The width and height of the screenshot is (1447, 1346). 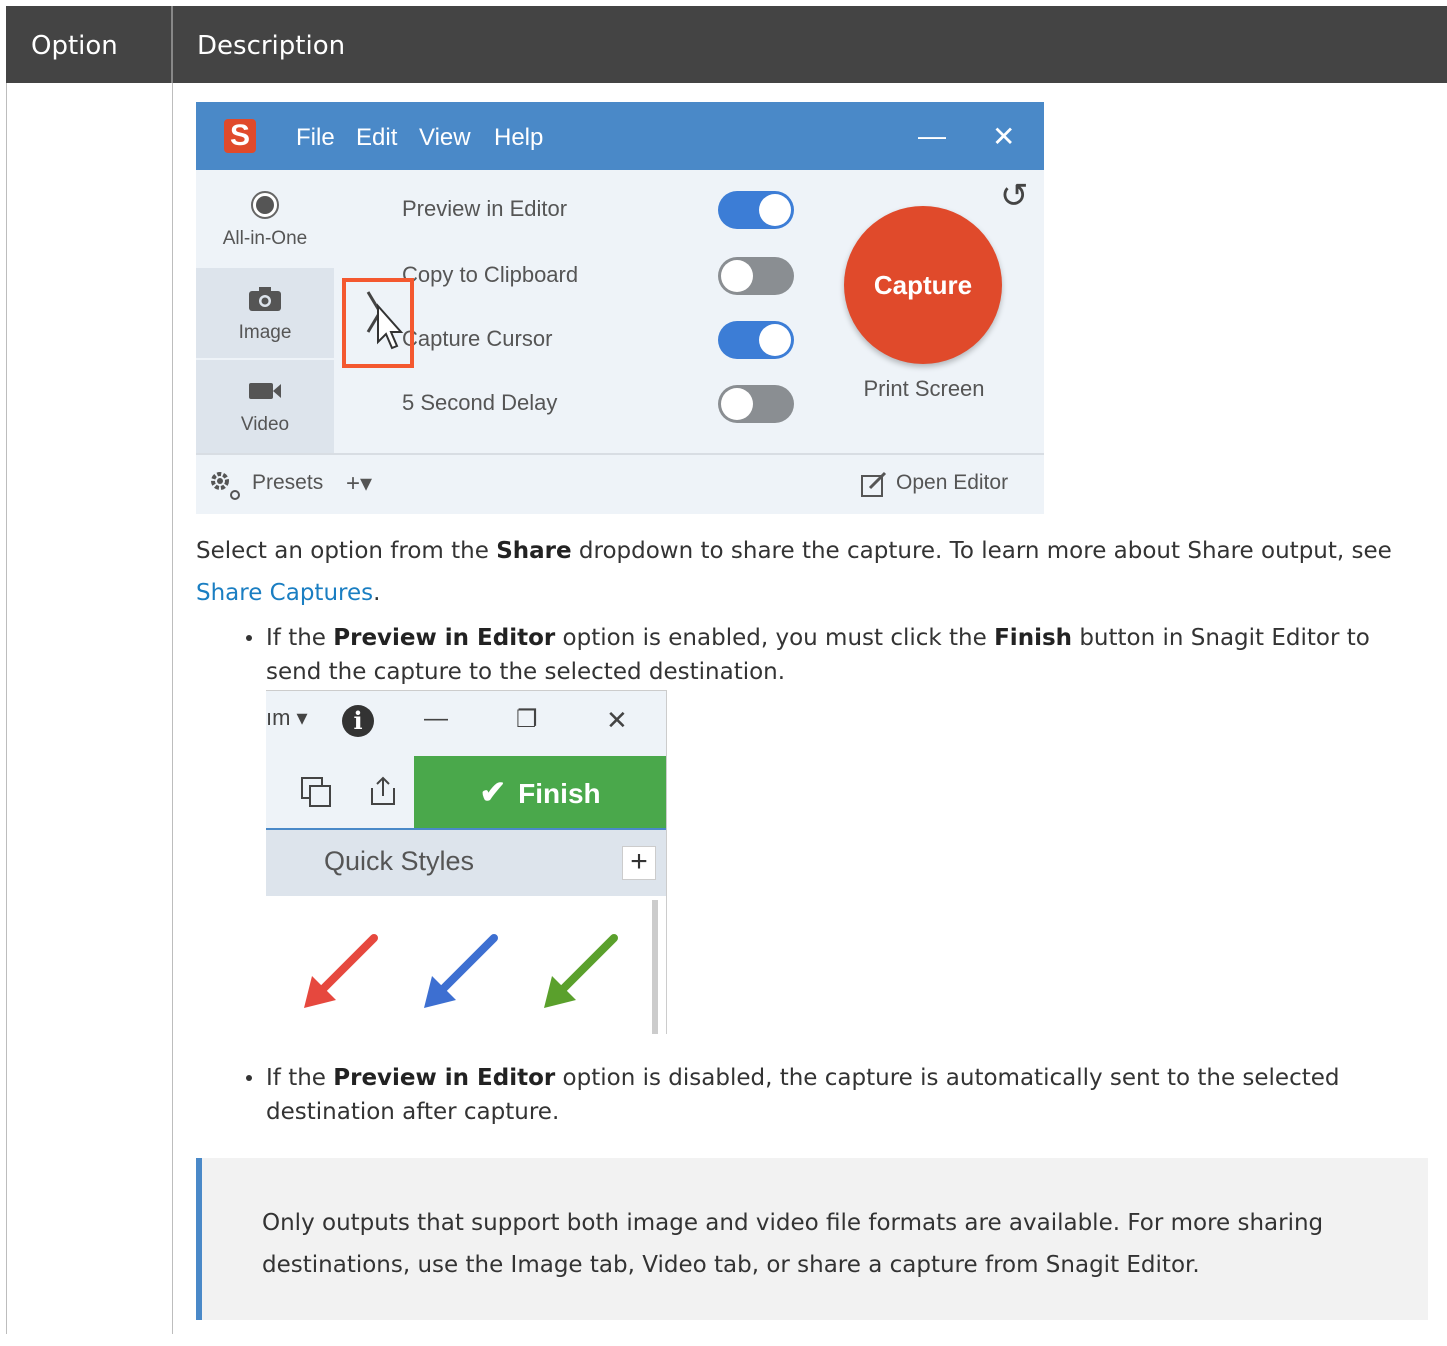 I want to click on editor-title-bar: ım ▾ i — ❐ ✕, so click(x=466, y=723).